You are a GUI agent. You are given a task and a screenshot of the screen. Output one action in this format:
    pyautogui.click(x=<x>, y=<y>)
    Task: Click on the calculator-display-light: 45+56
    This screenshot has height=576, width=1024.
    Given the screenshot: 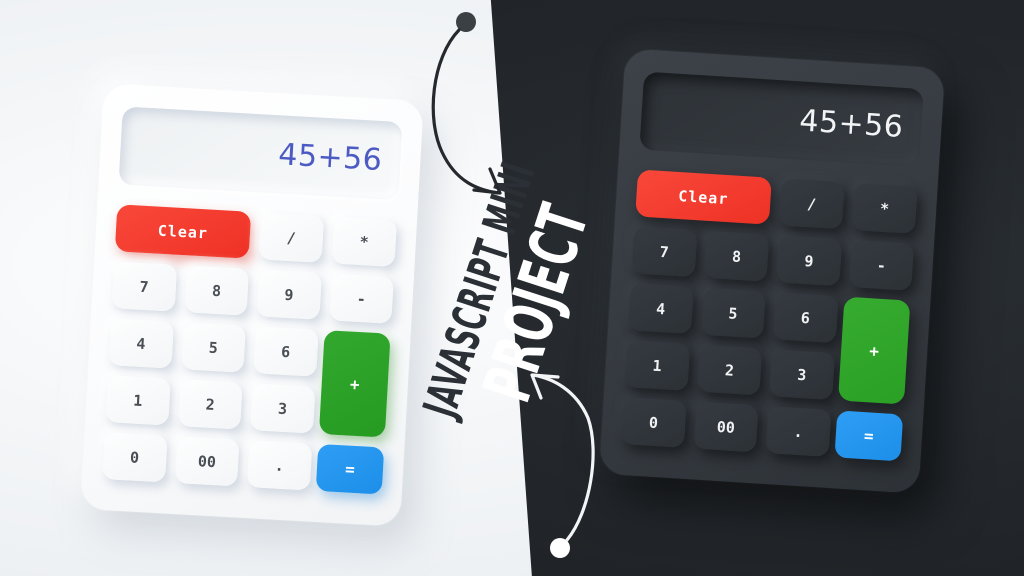 What is the action you would take?
    pyautogui.click(x=260, y=153)
    